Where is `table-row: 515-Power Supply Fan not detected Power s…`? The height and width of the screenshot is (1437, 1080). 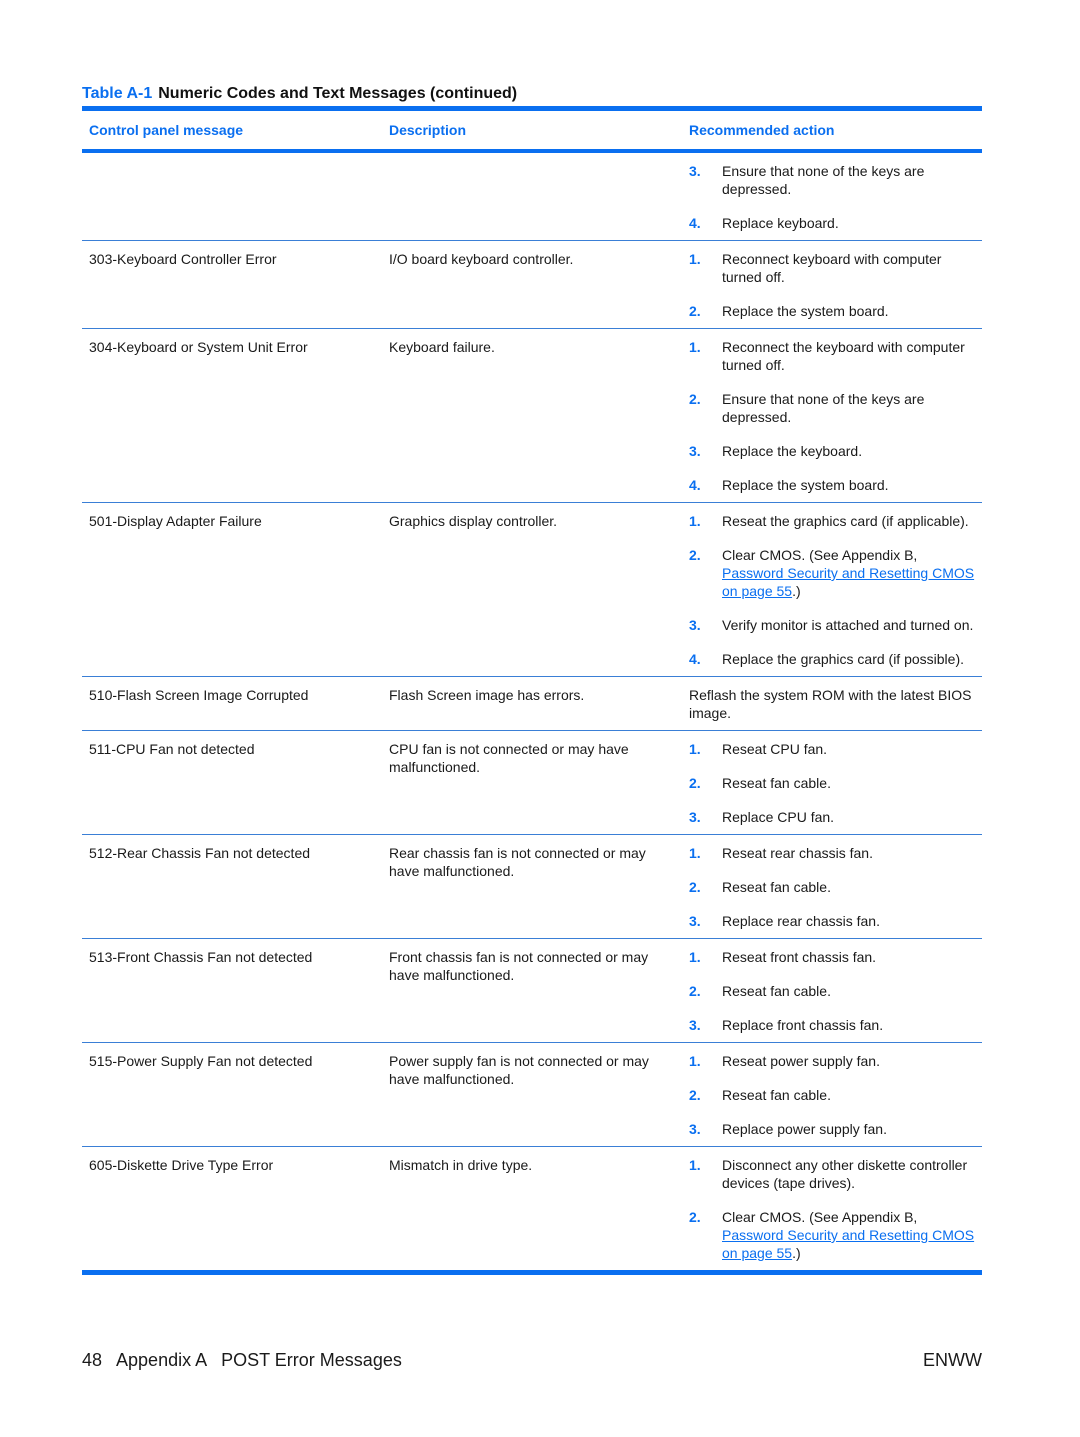 table-row: 515-Power Supply Fan not detected Power s… is located at coordinates (532, 1095).